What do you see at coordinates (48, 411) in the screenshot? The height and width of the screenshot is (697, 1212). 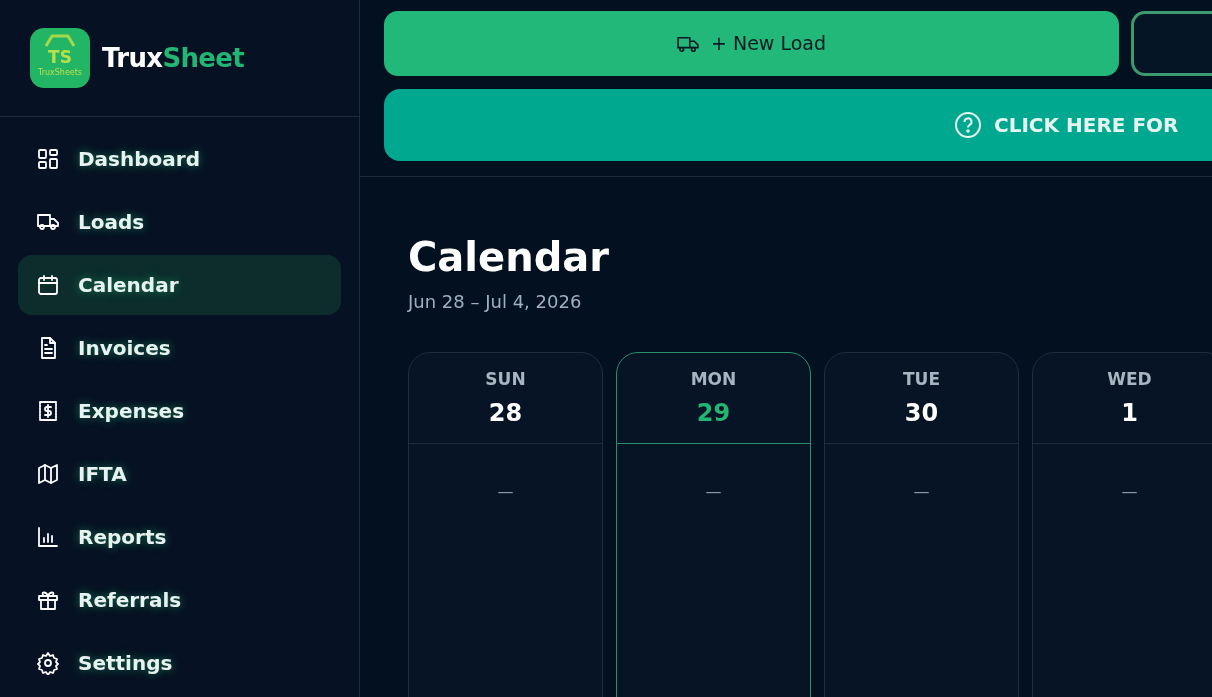 I see `receipt-icon` at bounding box center [48, 411].